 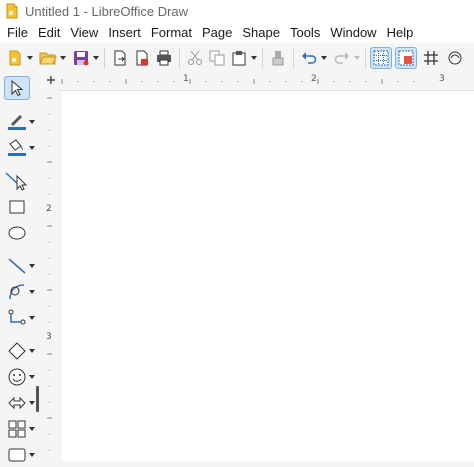 What do you see at coordinates (32, 318) in the screenshot?
I see `connector-dropdown` at bounding box center [32, 318].